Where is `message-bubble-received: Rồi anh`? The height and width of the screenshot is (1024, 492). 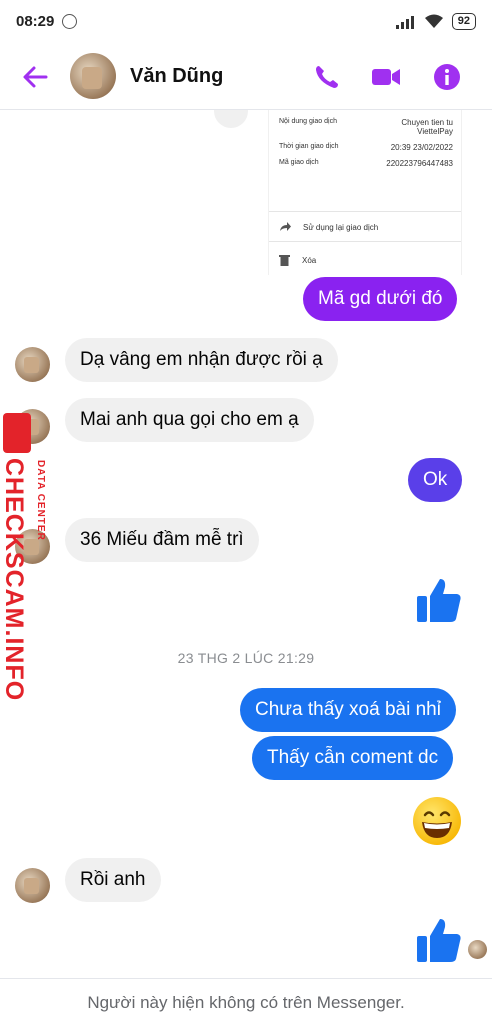 message-bubble-received: Rồi anh is located at coordinates (113, 880).